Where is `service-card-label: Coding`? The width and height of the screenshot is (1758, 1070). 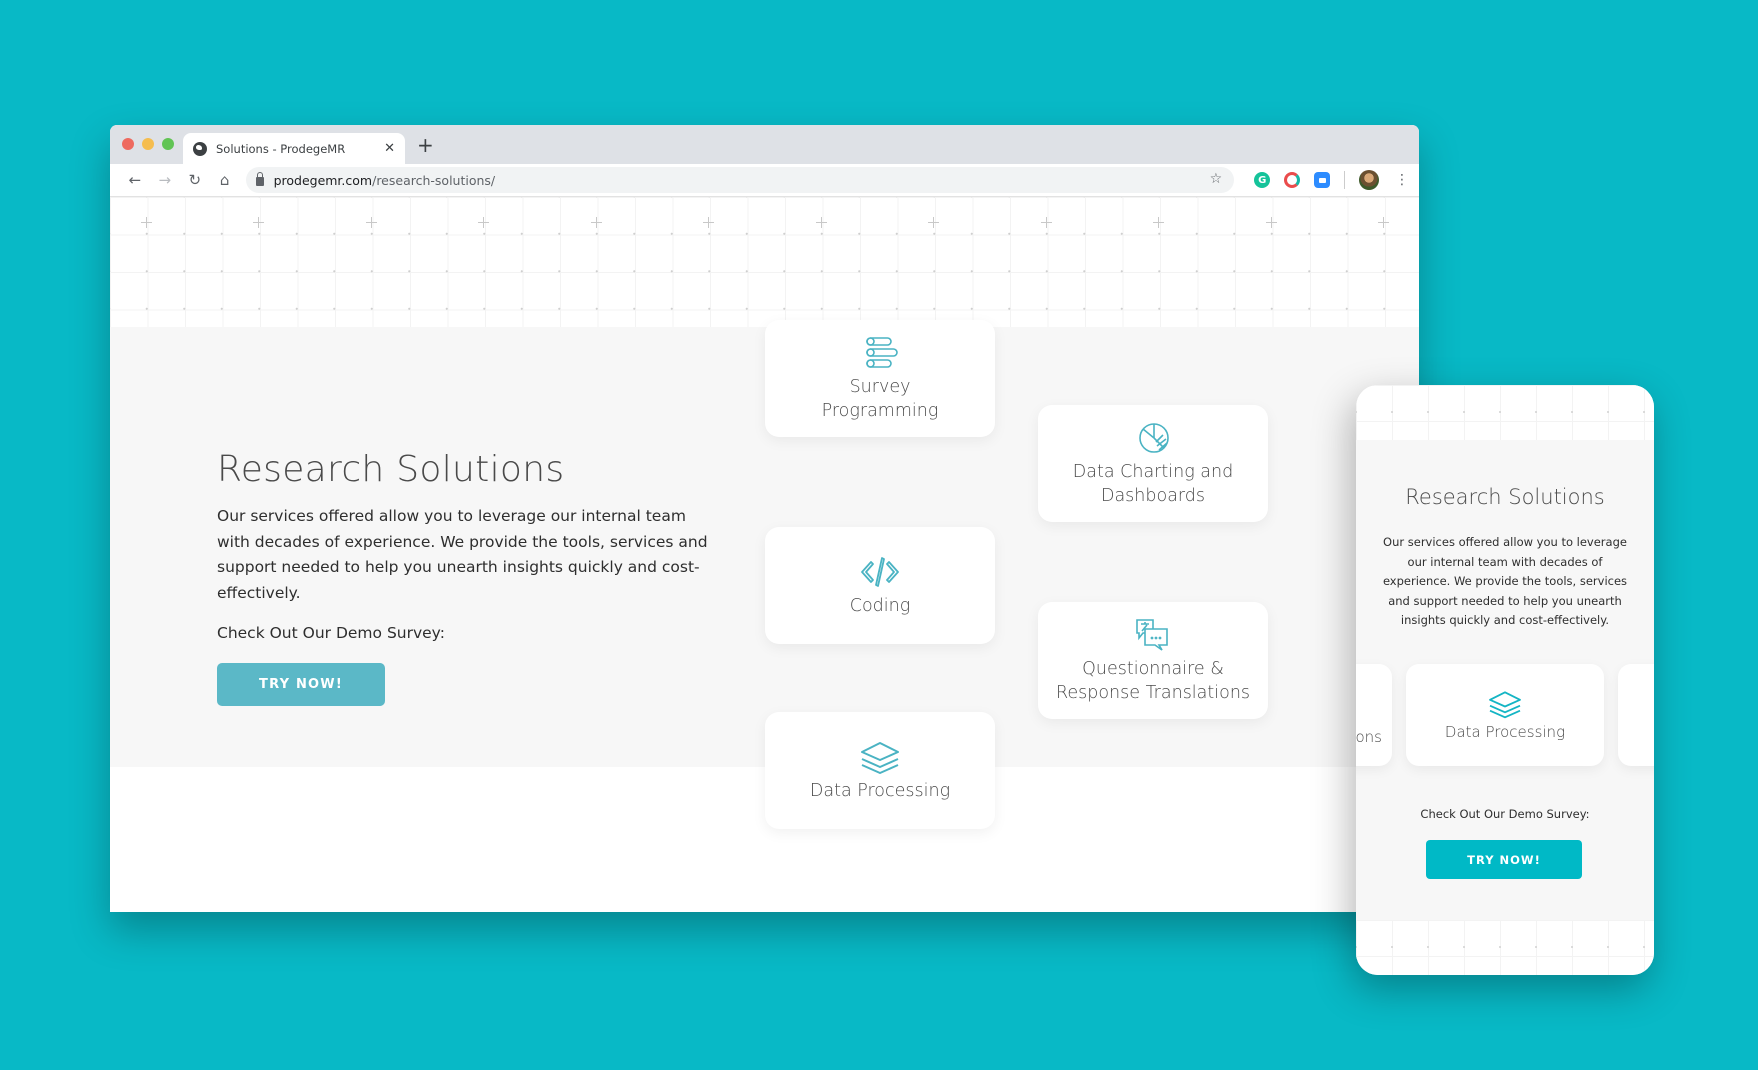 service-card-label: Coding is located at coordinates (880, 605).